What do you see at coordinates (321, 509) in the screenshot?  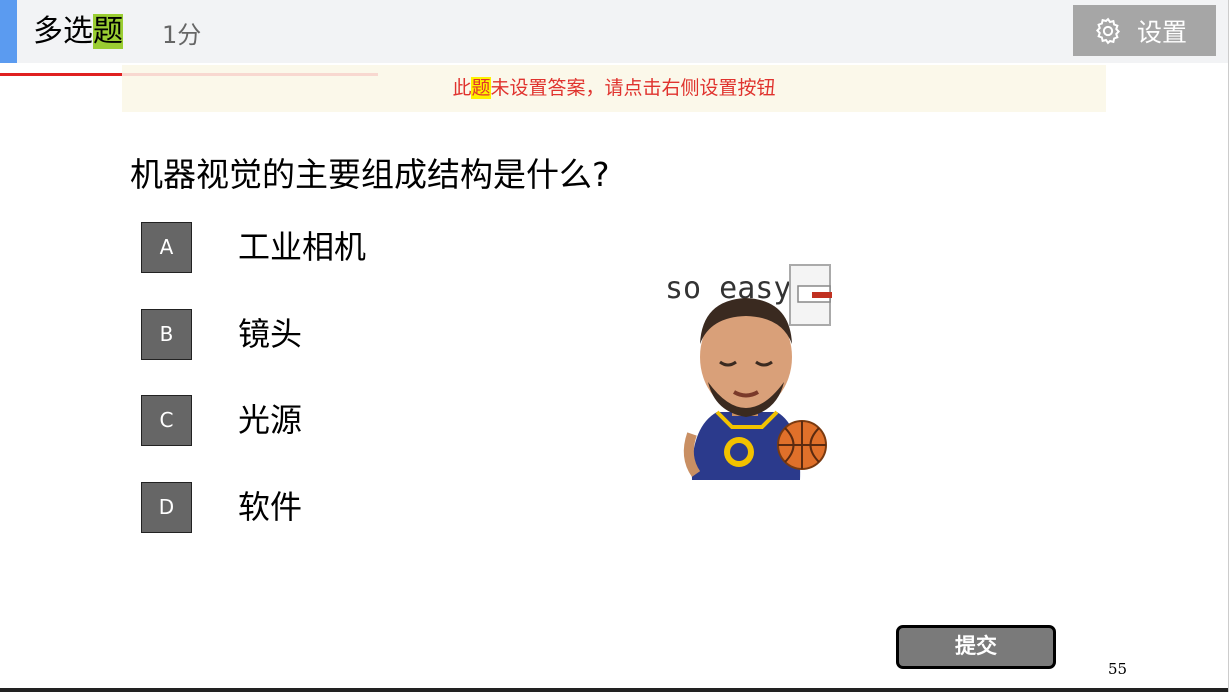 I see `option-d: D 软件` at bounding box center [321, 509].